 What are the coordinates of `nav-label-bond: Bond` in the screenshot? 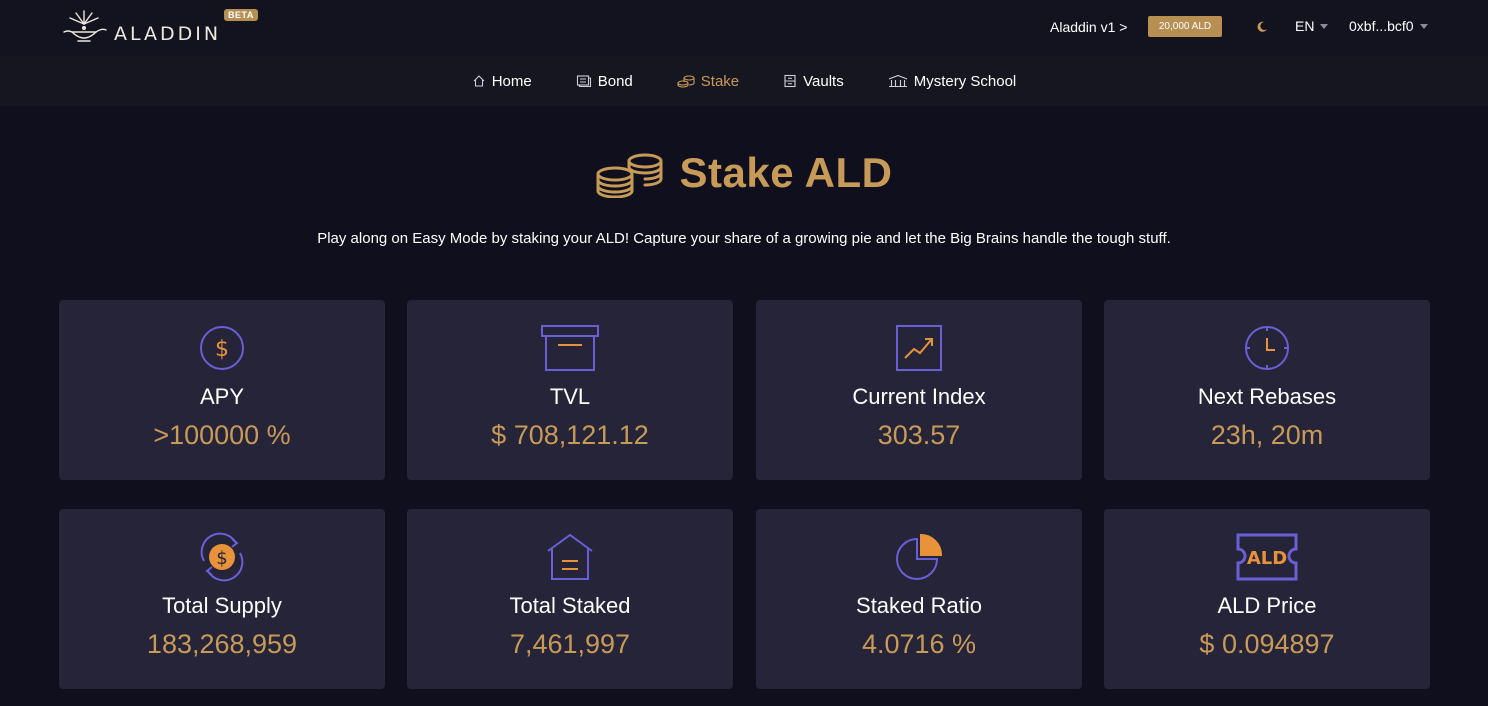 It's located at (615, 81).